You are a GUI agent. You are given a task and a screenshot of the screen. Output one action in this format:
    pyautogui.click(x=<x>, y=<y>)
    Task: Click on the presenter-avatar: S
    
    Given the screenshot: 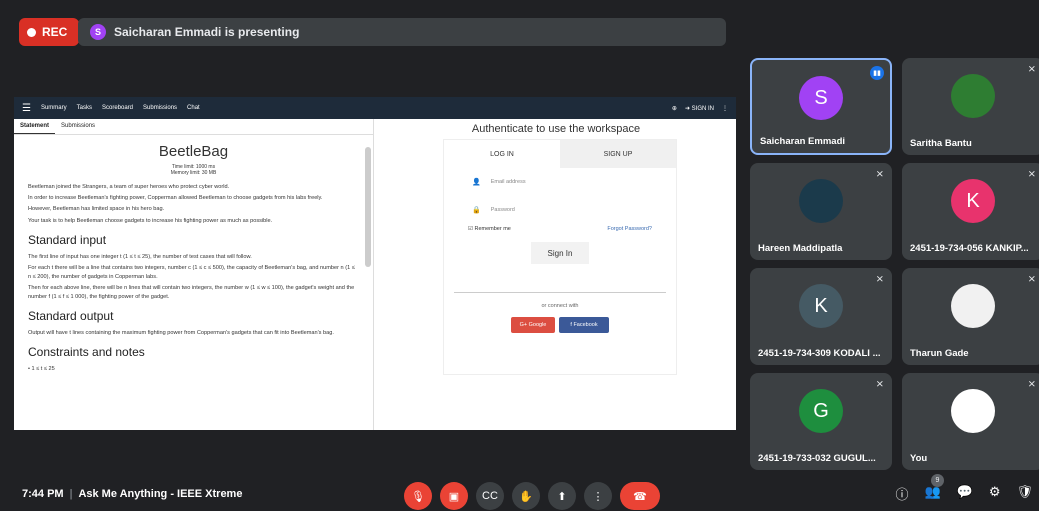 What is the action you would take?
    pyautogui.click(x=98, y=32)
    